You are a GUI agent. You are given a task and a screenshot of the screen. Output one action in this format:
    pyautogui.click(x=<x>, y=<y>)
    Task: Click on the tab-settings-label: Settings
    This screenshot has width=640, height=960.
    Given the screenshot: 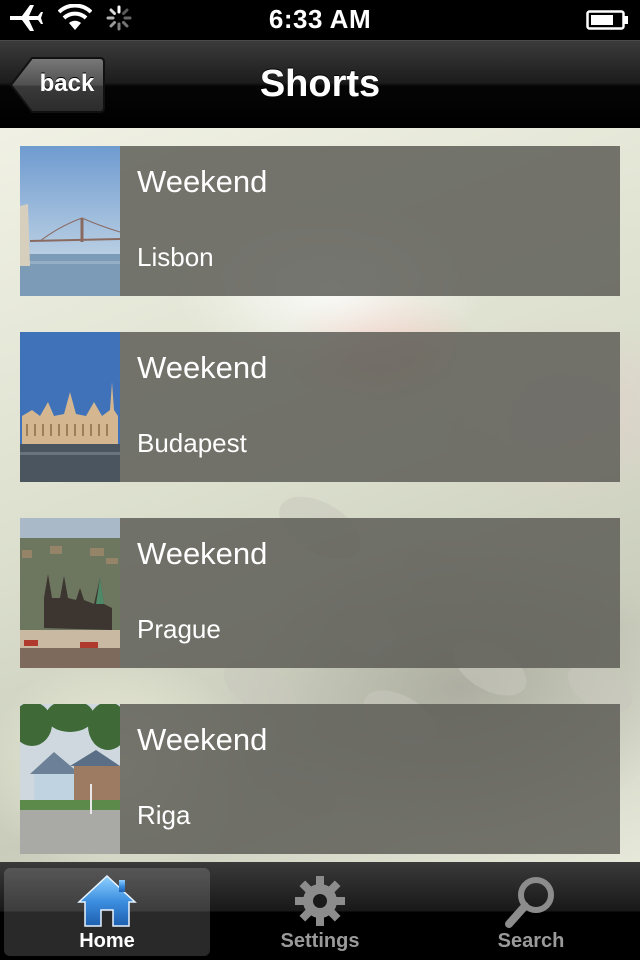 What is the action you would take?
    pyautogui.click(x=320, y=941)
    